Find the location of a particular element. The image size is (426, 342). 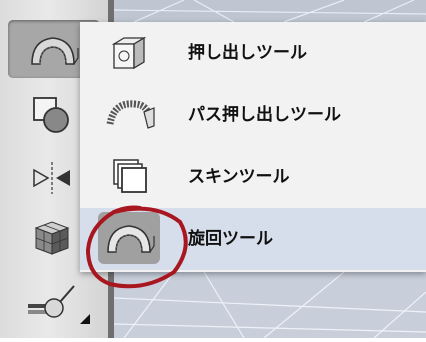

shapes-icon is located at coordinates (53, 114).